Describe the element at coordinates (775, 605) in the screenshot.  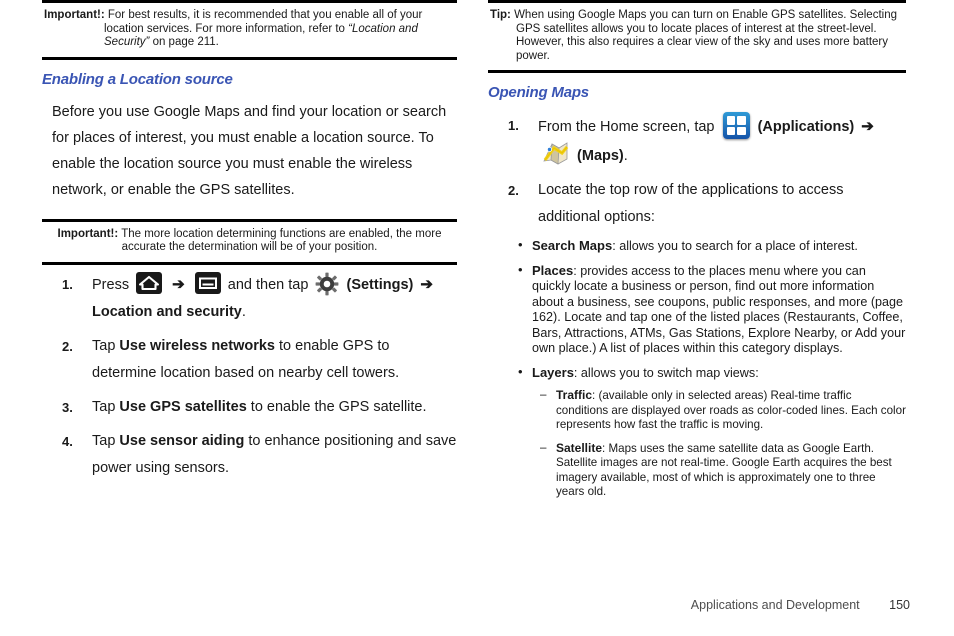
I see `footer-chapter: Applications and Development` at that location.